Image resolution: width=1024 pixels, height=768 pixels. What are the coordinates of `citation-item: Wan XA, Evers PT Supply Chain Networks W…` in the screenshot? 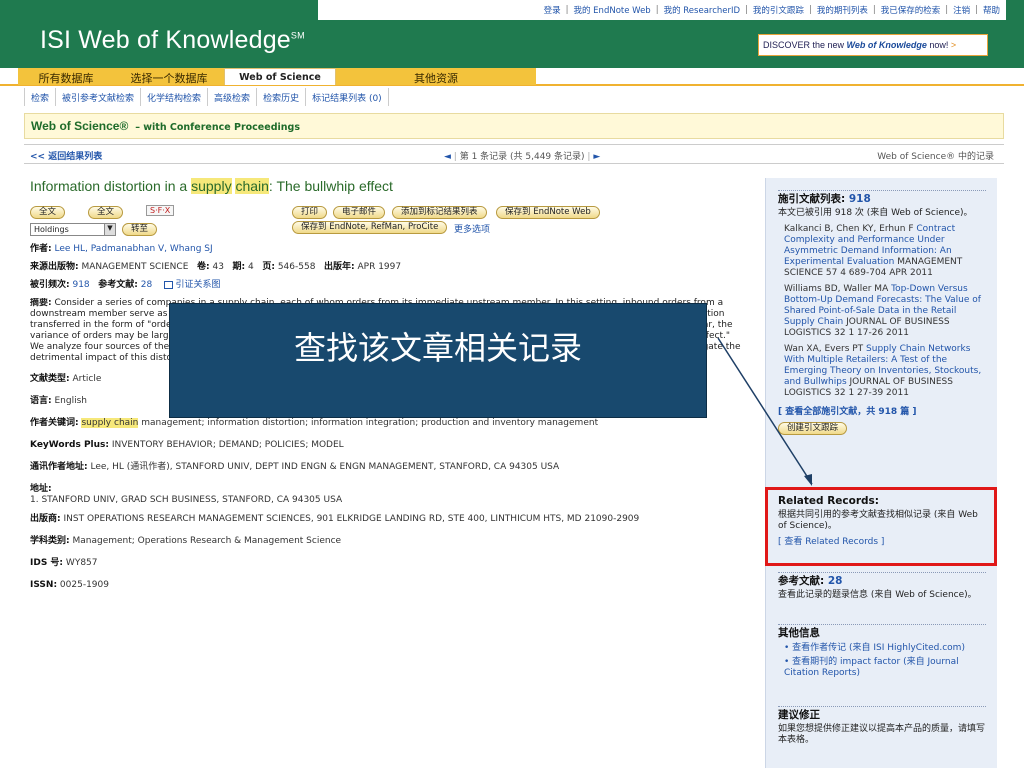 It's located at (883, 371).